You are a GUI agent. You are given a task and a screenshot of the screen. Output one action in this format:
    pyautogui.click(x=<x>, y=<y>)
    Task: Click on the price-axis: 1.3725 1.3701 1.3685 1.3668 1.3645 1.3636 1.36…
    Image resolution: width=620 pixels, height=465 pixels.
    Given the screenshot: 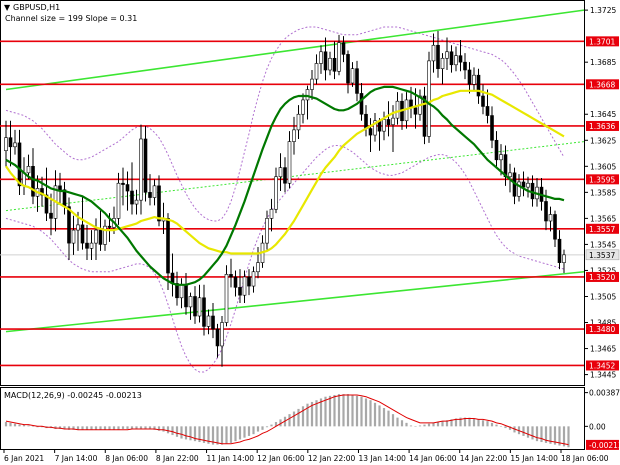 What is the action you would take?
    pyautogui.click(x=602, y=193)
    